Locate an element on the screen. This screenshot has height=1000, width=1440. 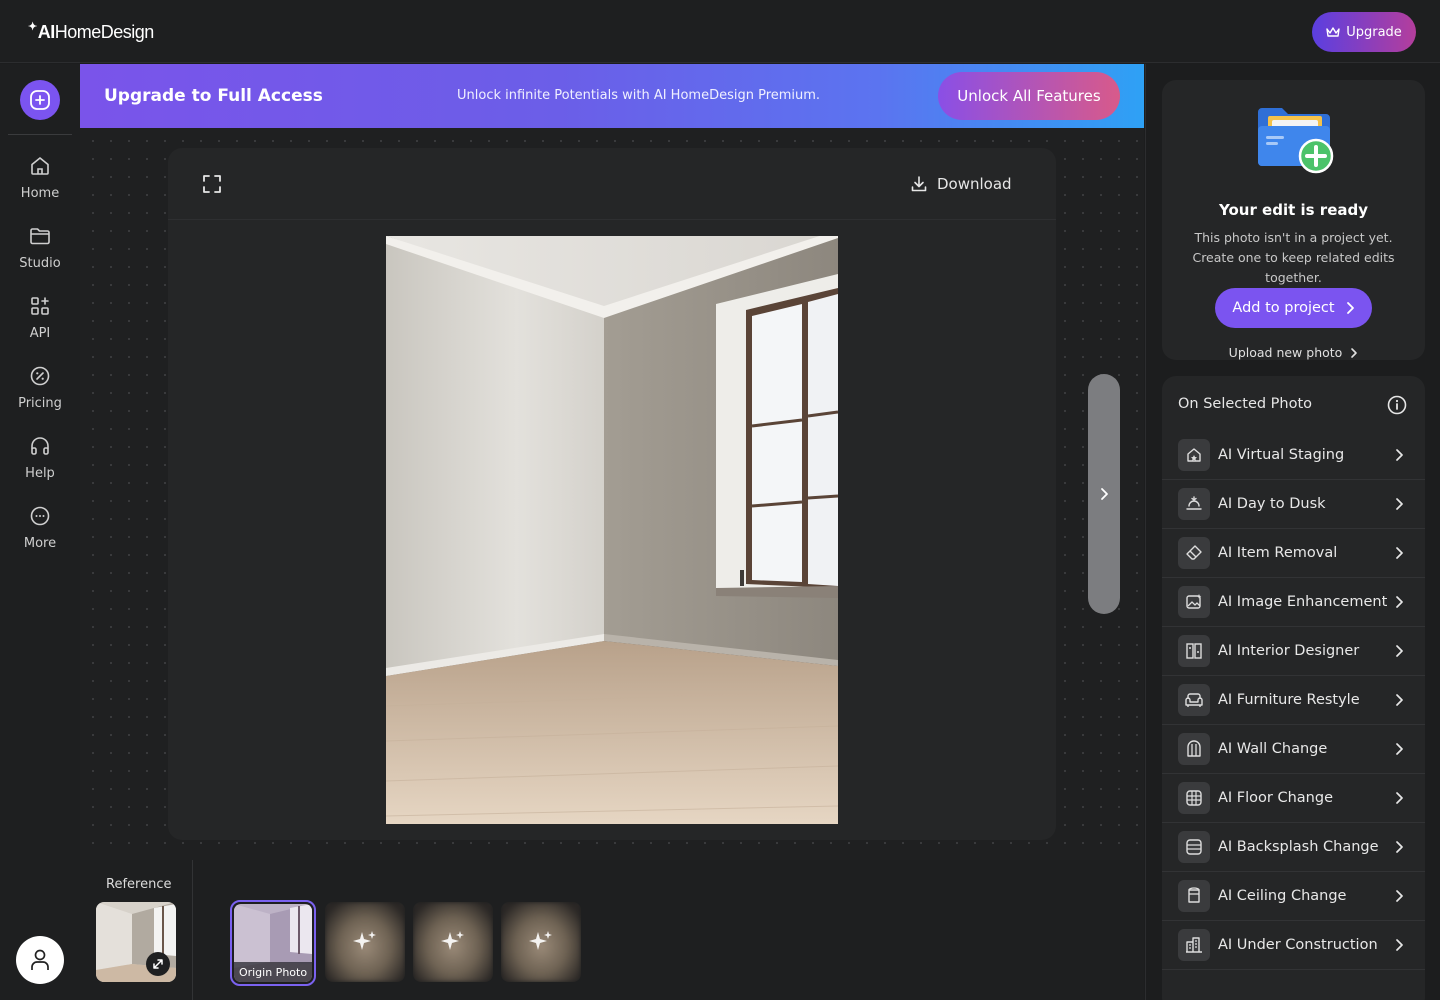
viewer-toolbar: Download is located at coordinates (612, 184).